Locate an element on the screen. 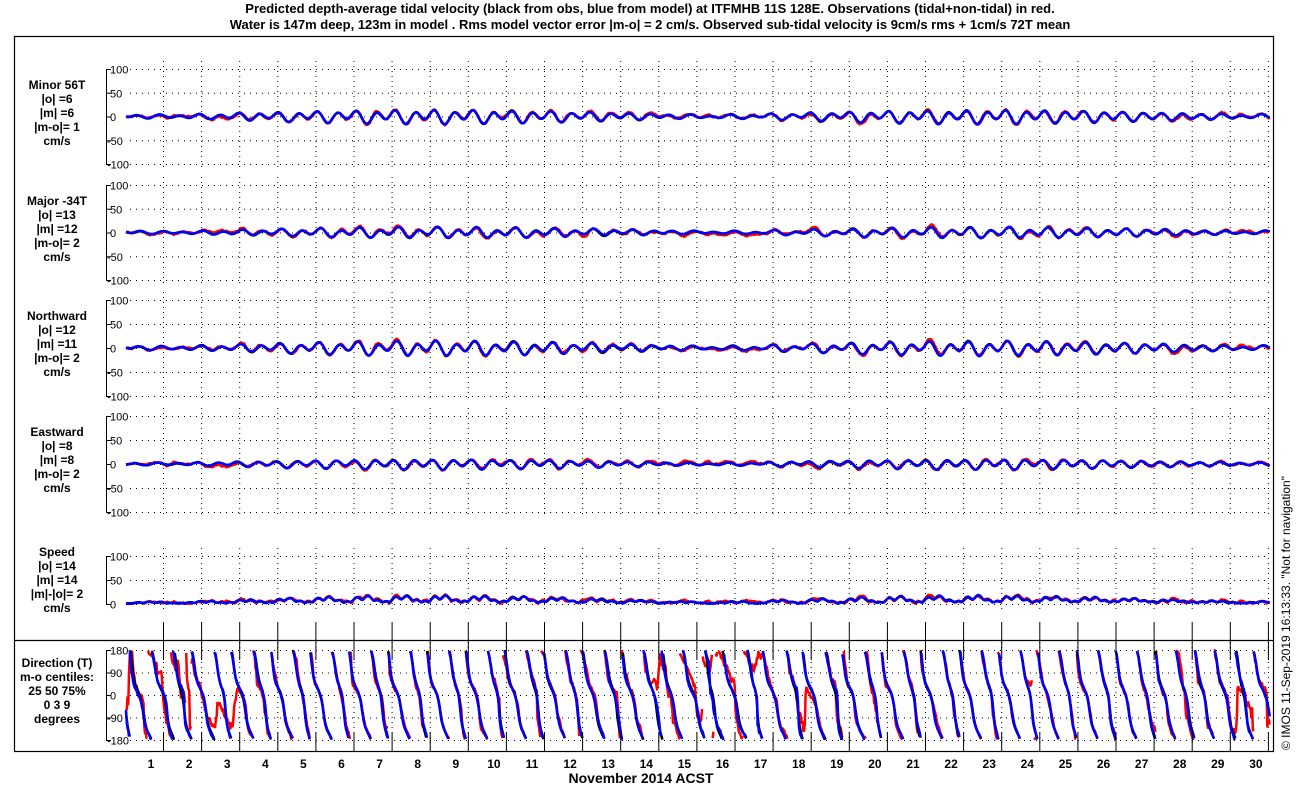  x-tick-label: 14 is located at coordinates (647, 764).